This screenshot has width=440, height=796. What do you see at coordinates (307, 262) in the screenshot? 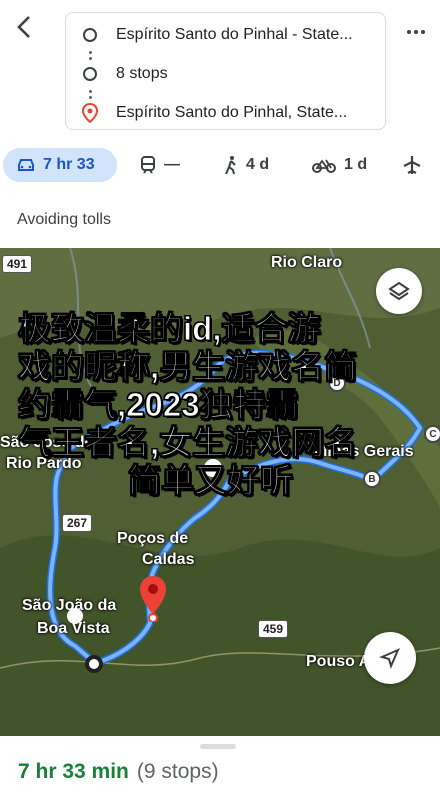
I see `map-label-rio-claro: Rio Claro` at bounding box center [307, 262].